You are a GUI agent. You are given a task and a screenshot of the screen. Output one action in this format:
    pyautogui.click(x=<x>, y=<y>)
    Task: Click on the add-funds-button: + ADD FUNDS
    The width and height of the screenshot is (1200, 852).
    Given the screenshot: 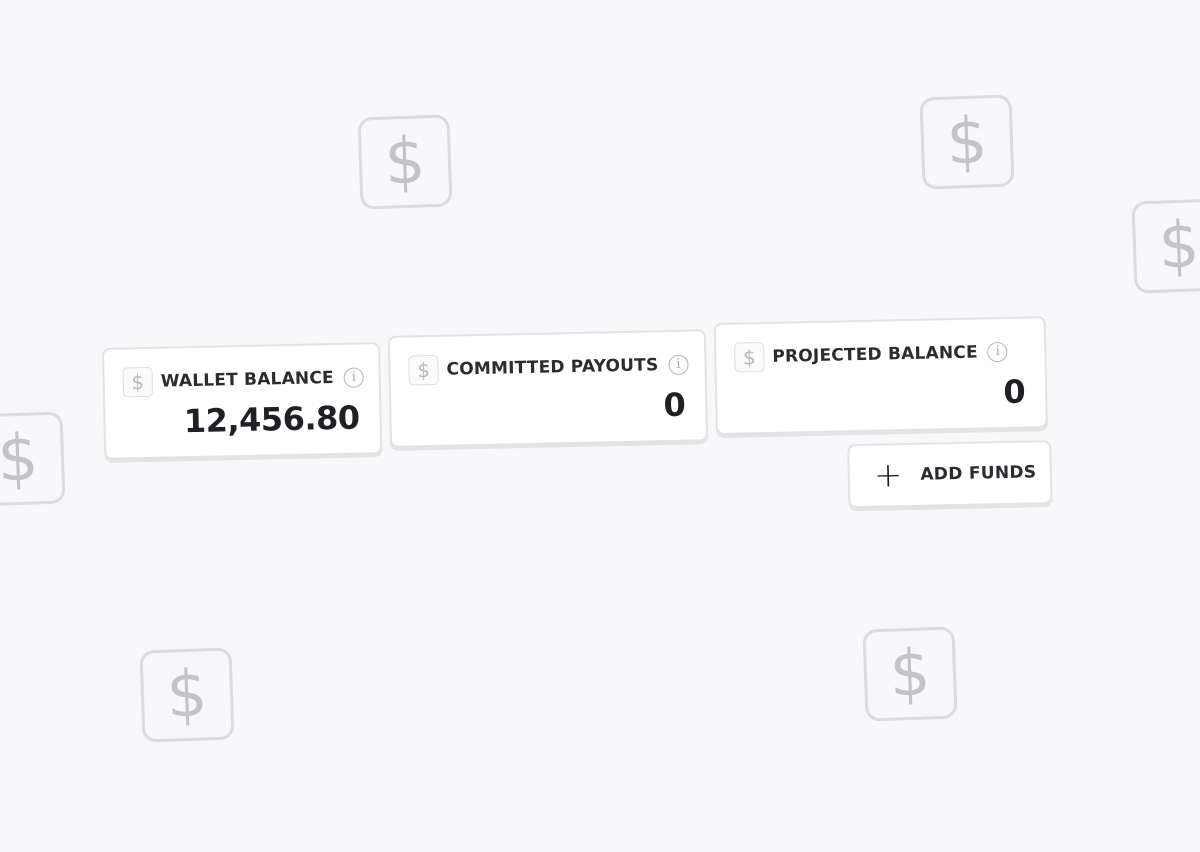 What is the action you would take?
    pyautogui.click(x=950, y=474)
    